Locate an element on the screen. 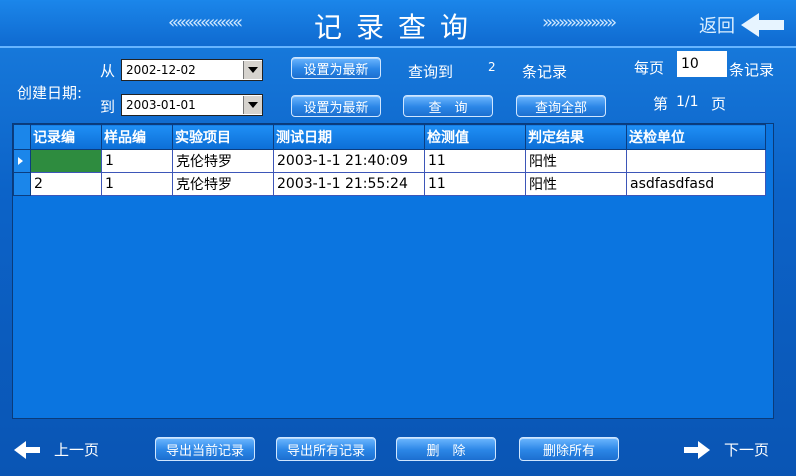 The image size is (796, 476). to-date-dropdown-button is located at coordinates (252, 105).